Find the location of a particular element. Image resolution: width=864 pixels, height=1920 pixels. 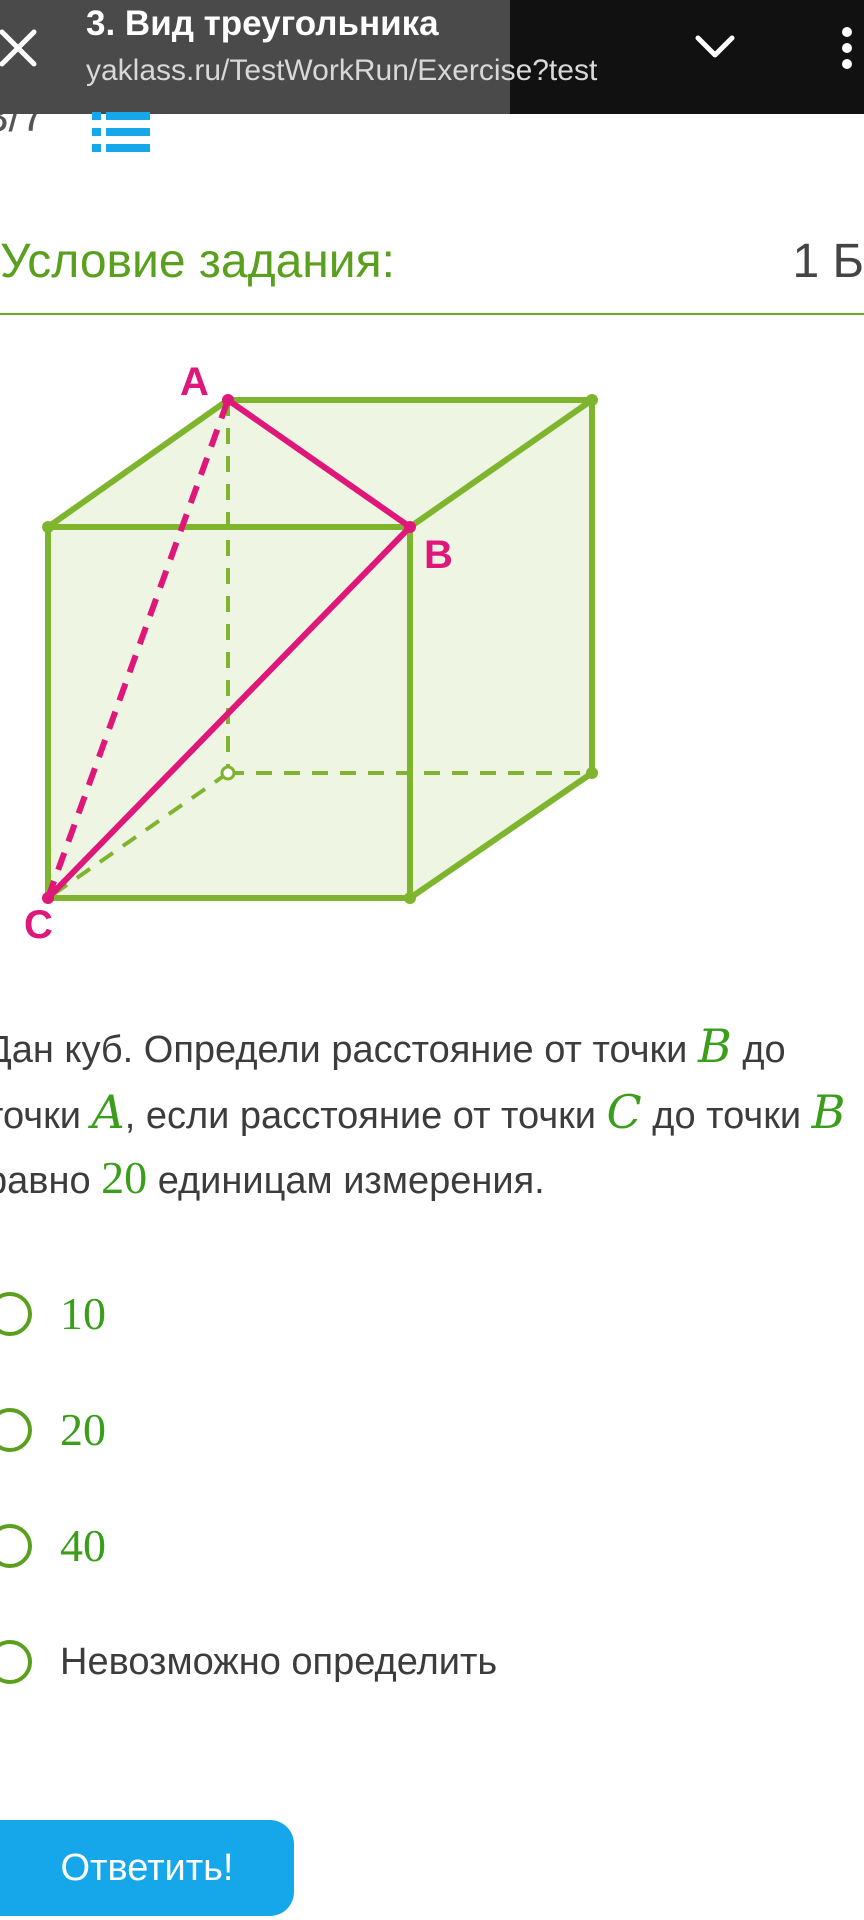

math-value: 20 is located at coordinates (124, 1177).